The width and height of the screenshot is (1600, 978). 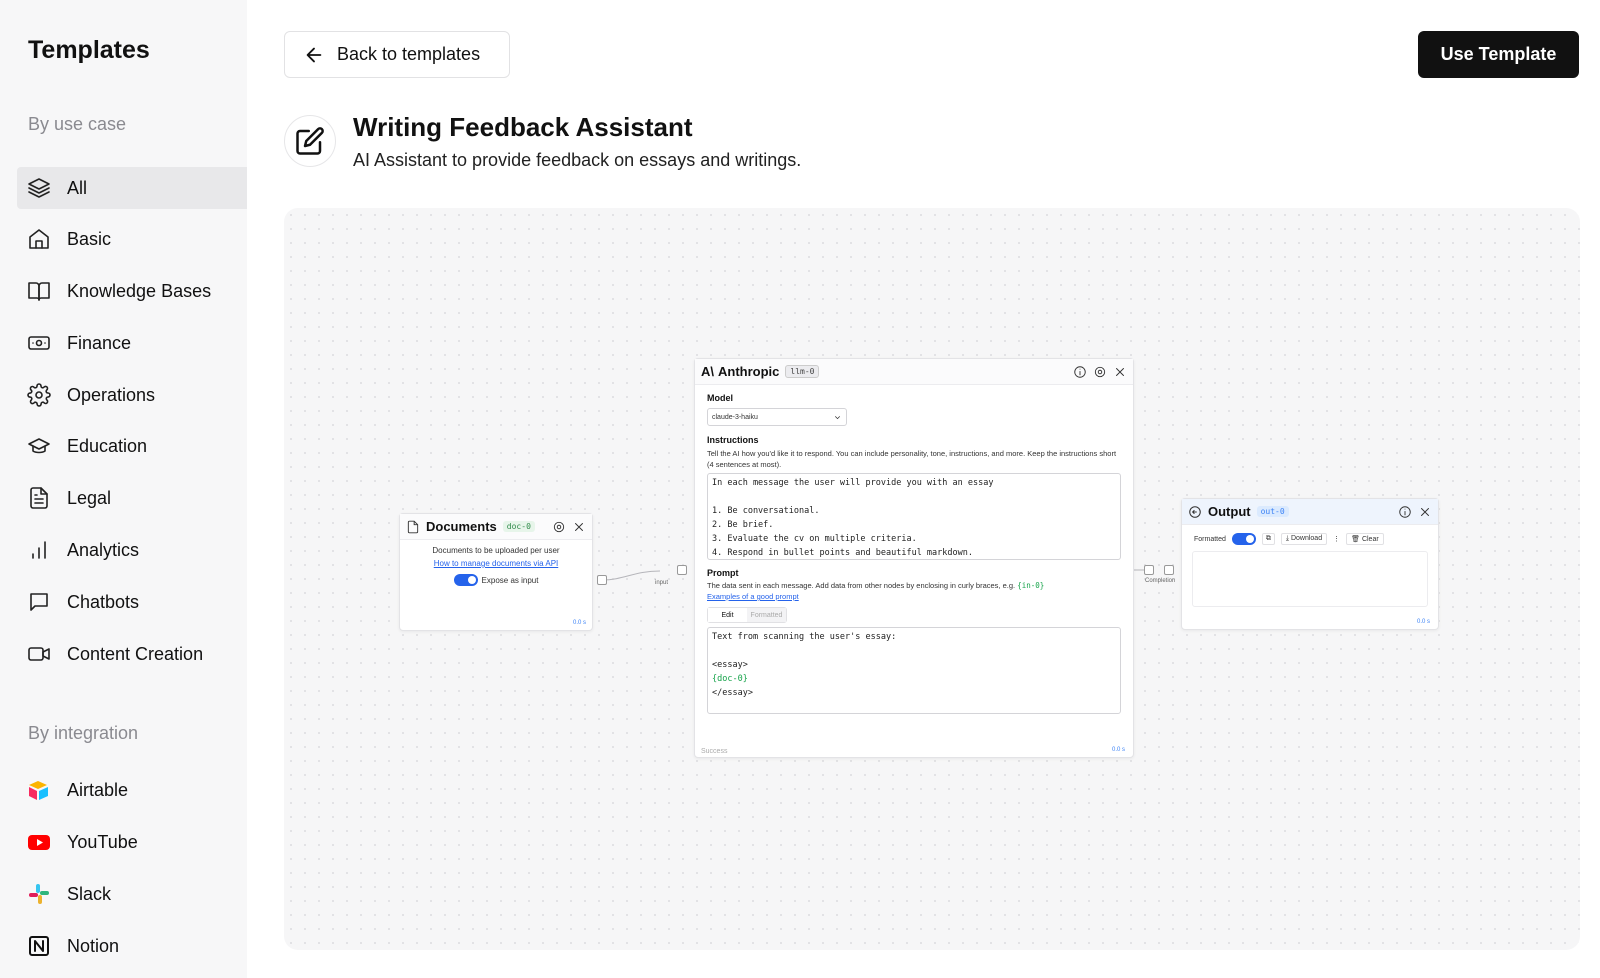 What do you see at coordinates (682, 570) in the screenshot?
I see `anthropic-input-port` at bounding box center [682, 570].